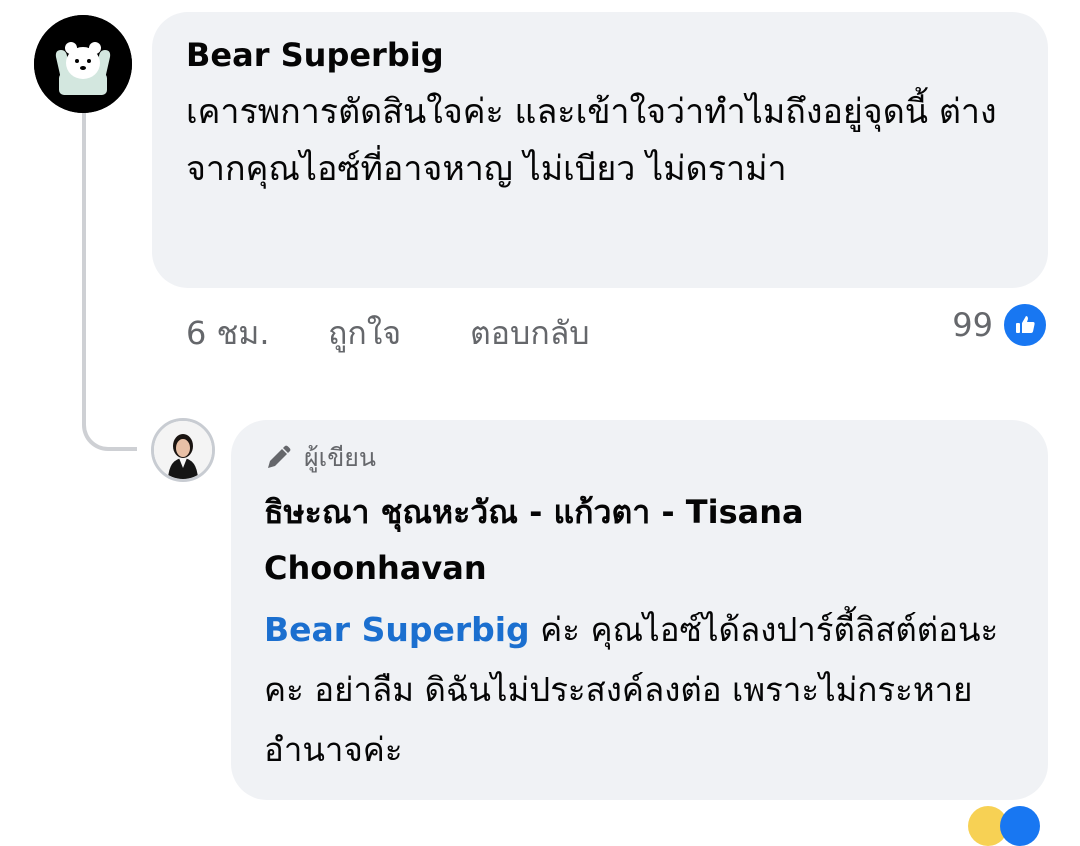 Image resolution: width=1080 pixels, height=846 pixels. I want to click on polar-bear-icon, so click(83, 64).